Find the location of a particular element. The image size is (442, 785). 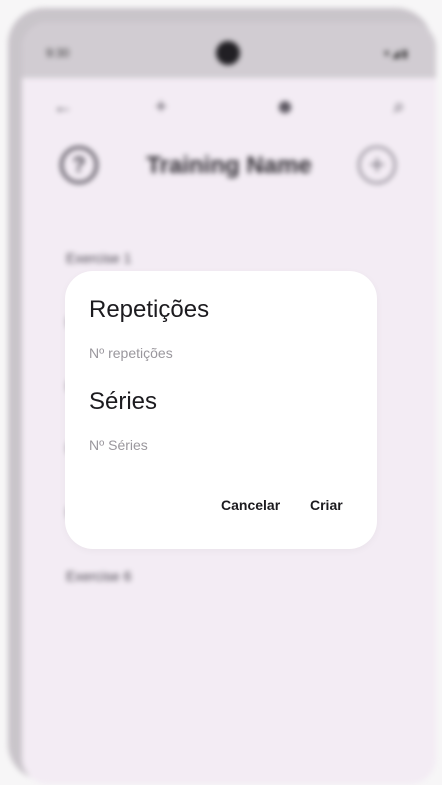

sets-heading: Séries is located at coordinates (123, 401).